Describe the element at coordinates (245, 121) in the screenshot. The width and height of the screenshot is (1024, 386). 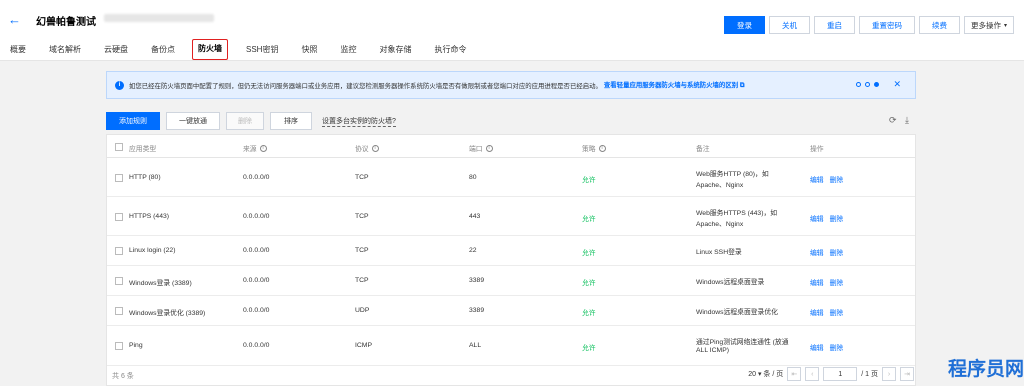
I see `delete-button: 删除` at that location.